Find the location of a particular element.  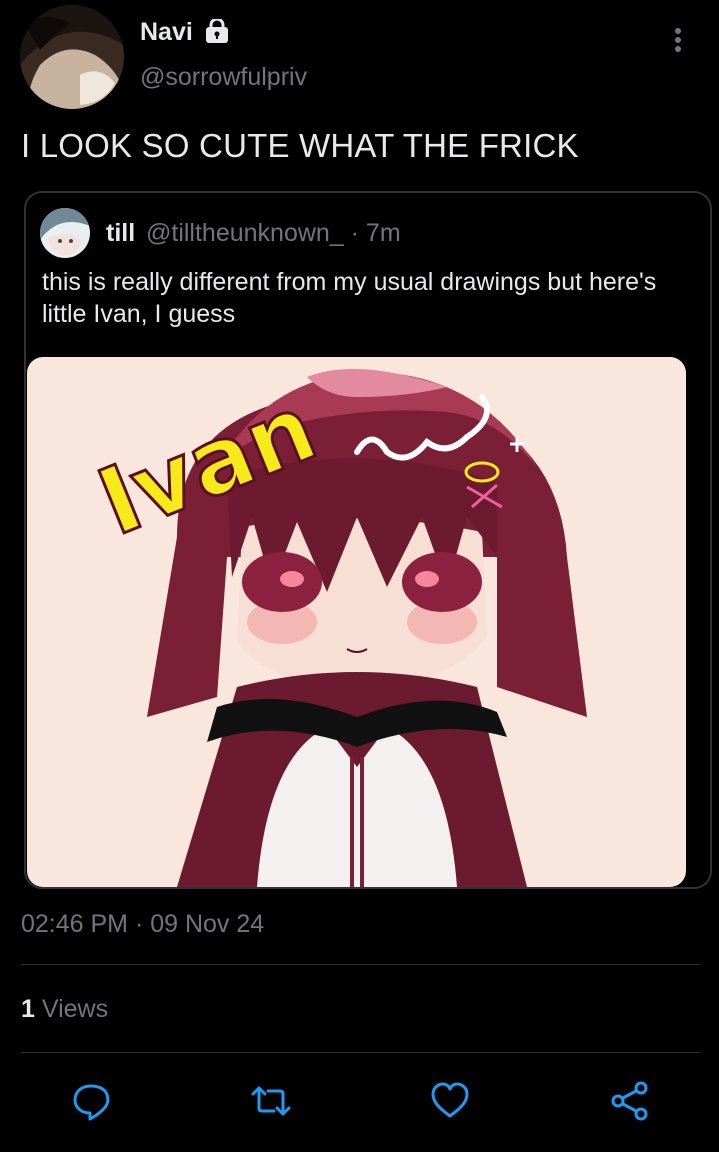

more-options-icon is located at coordinates (678, 40).